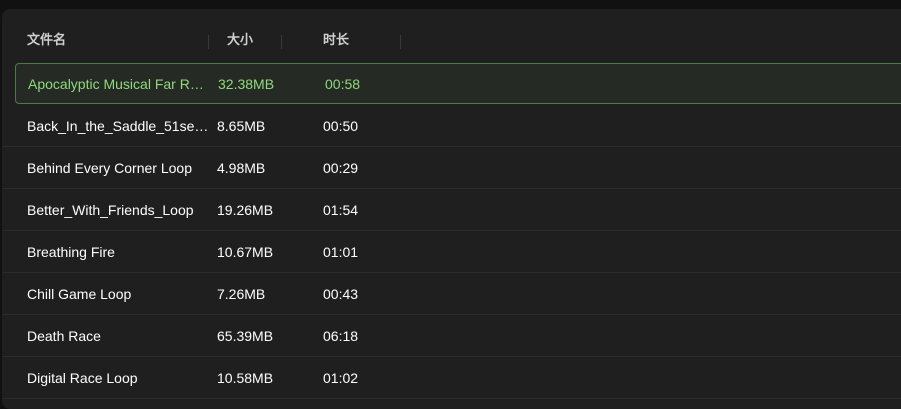  I want to click on table-row: Behind Every Corner Loop 4.98MB 00:29, so click(451, 168).